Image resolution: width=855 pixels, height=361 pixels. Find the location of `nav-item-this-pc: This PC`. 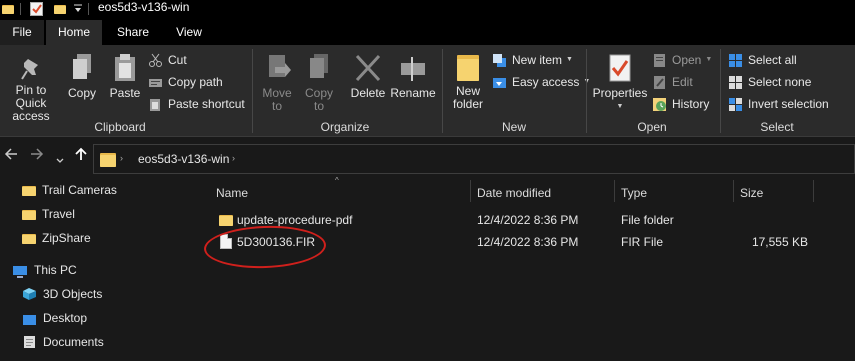

nav-item-this-pc: This PC is located at coordinates (44, 270).